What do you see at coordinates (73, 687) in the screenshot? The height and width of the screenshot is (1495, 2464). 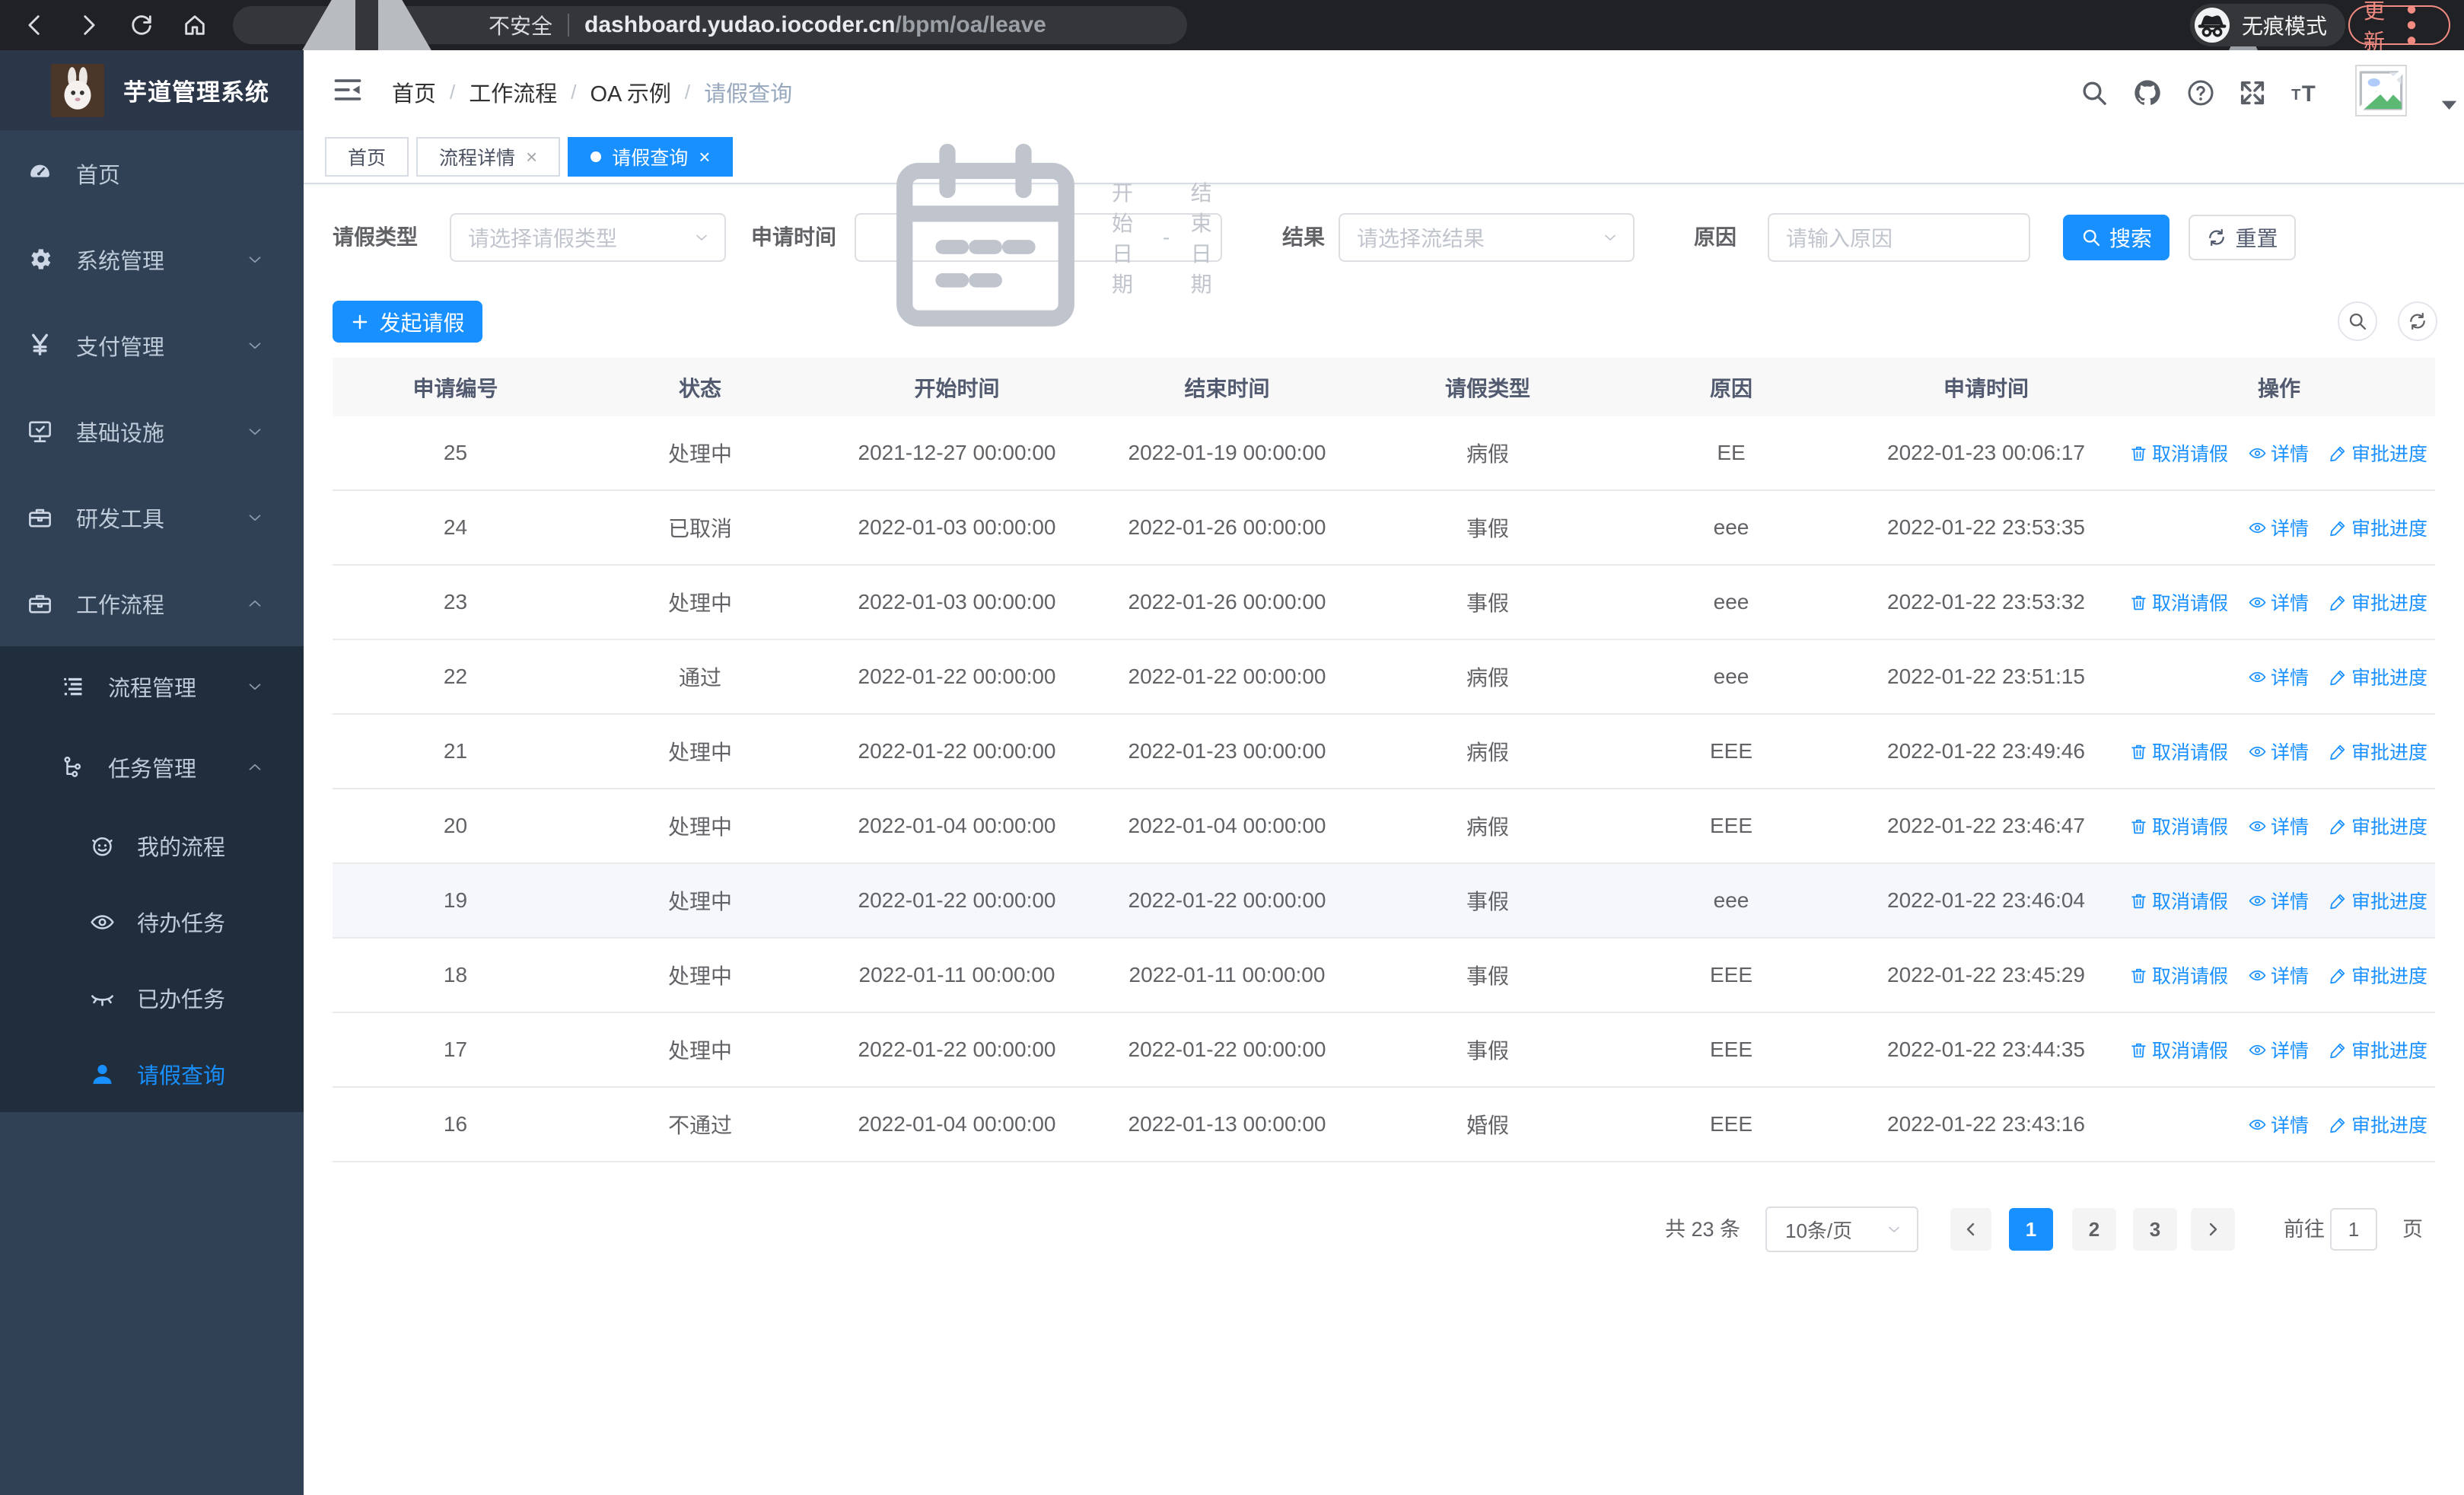 I see `list-icon` at bounding box center [73, 687].